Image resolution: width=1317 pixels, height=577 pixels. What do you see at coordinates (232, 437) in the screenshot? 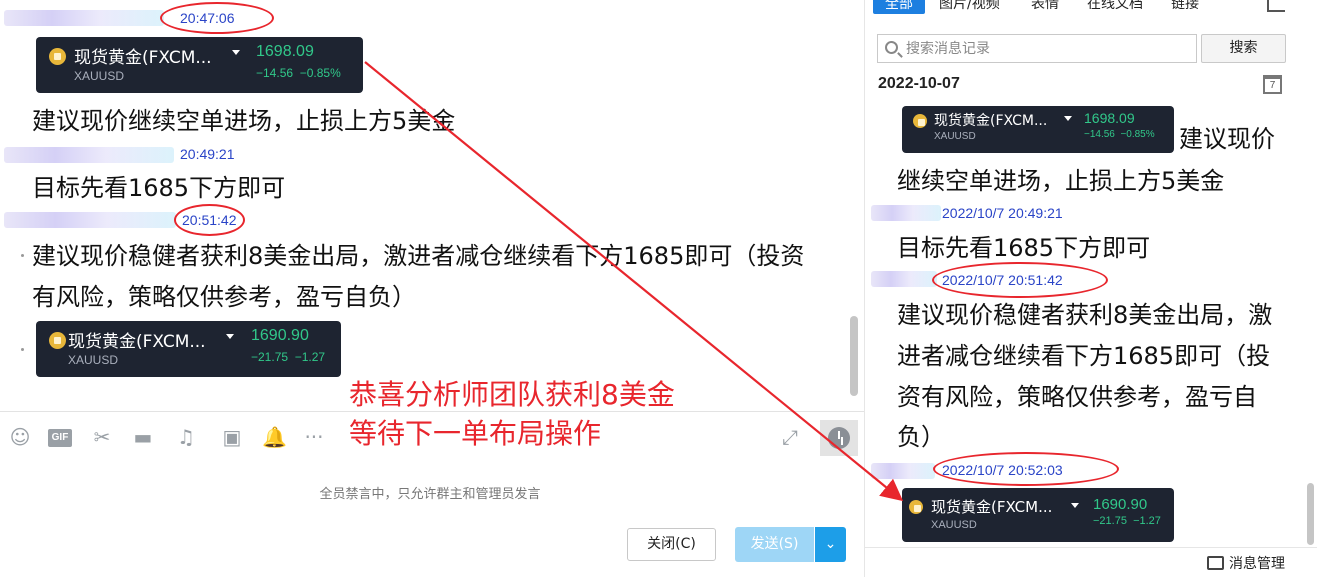
I see `image-icon: ▣` at bounding box center [232, 437].